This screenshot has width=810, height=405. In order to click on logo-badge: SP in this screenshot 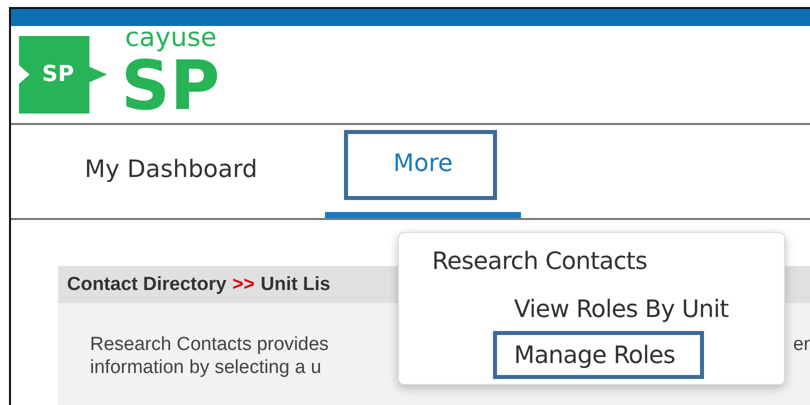, I will do `click(63, 75)`.